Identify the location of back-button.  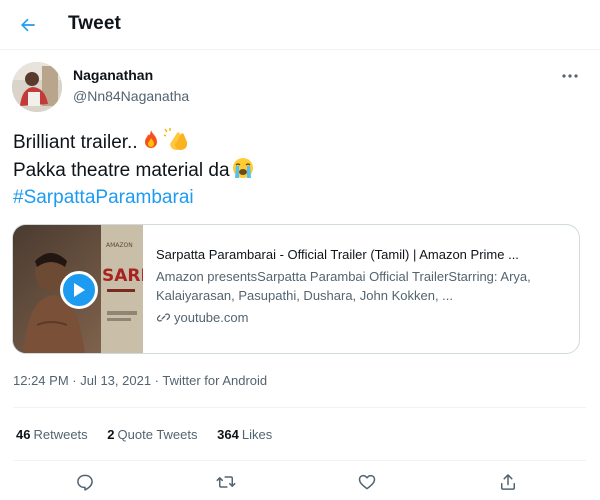
(28, 25).